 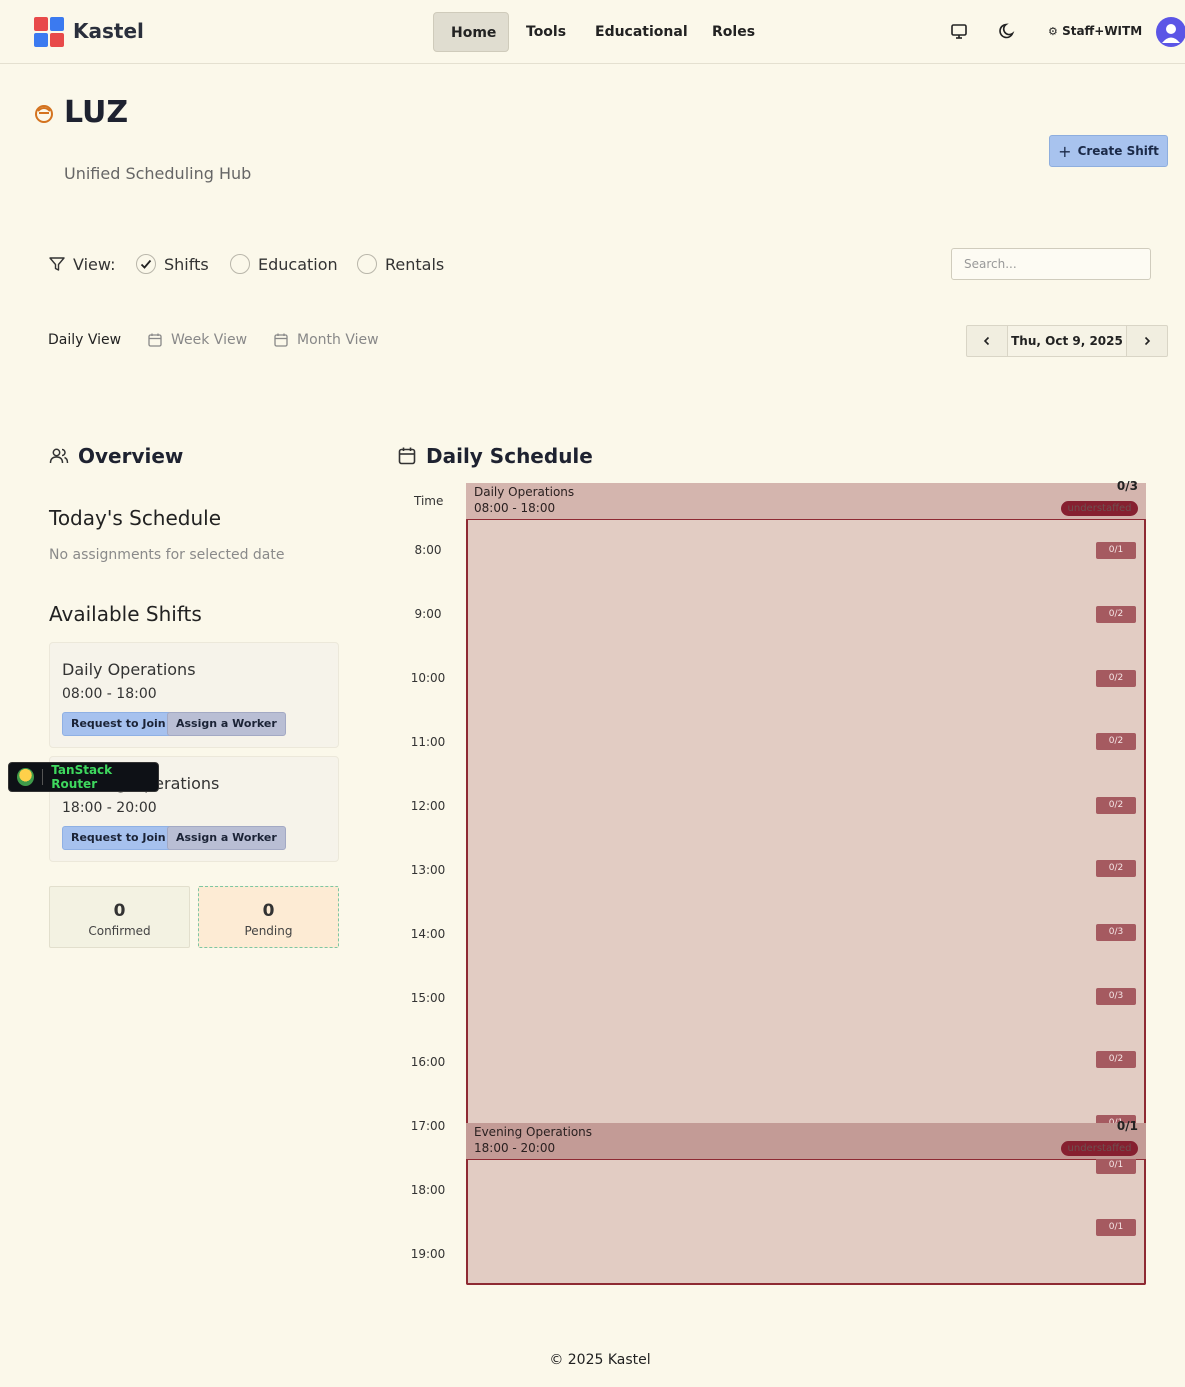 What do you see at coordinates (167, 555) in the screenshot?
I see `empty-assignments-text: No assignments for selected date` at bounding box center [167, 555].